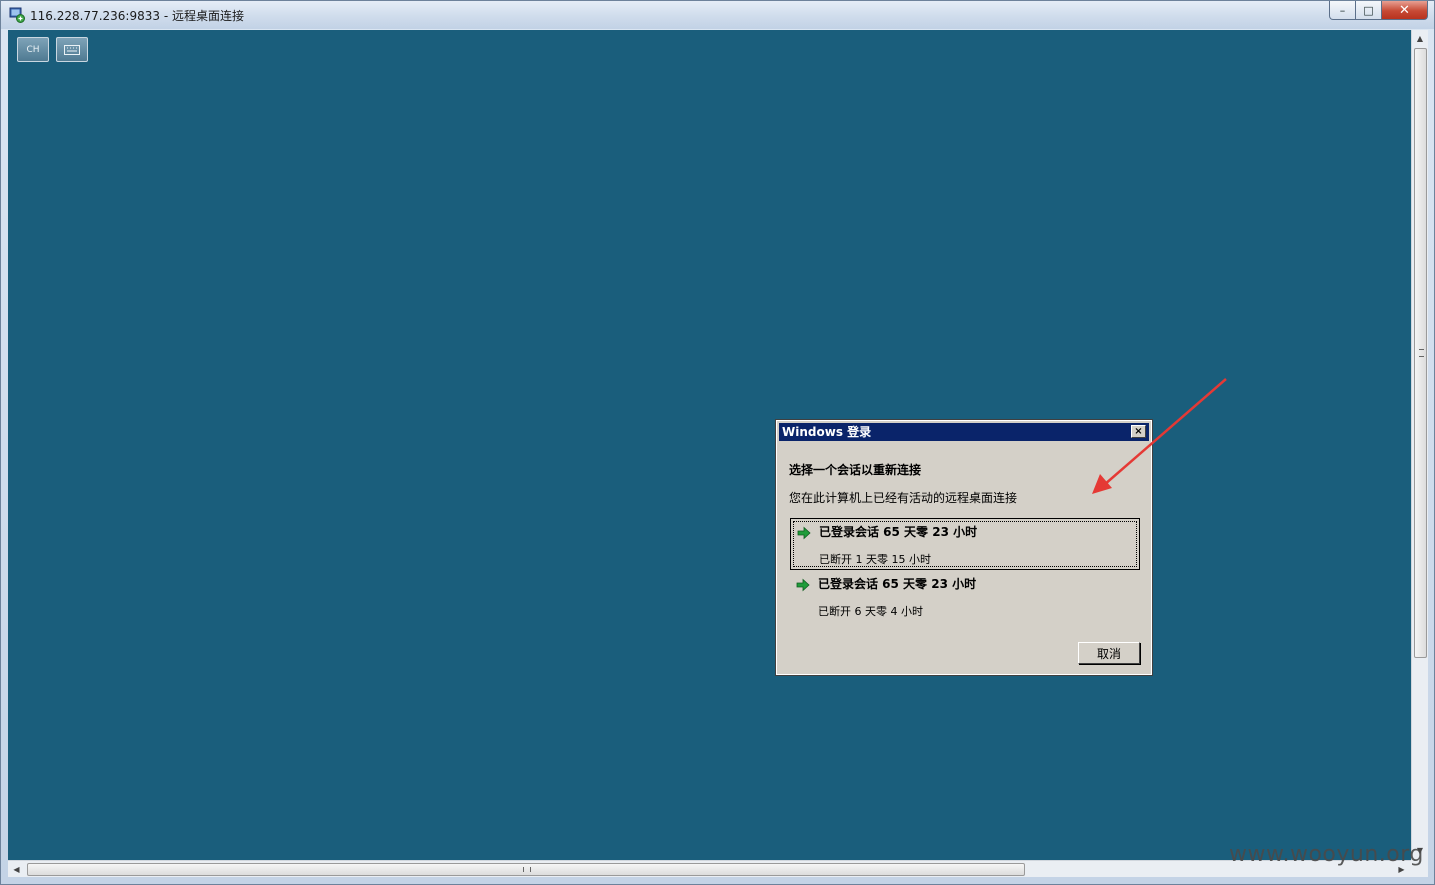  I want to click on session-status: 已断开 6 天零 4 小时, so click(870, 611).